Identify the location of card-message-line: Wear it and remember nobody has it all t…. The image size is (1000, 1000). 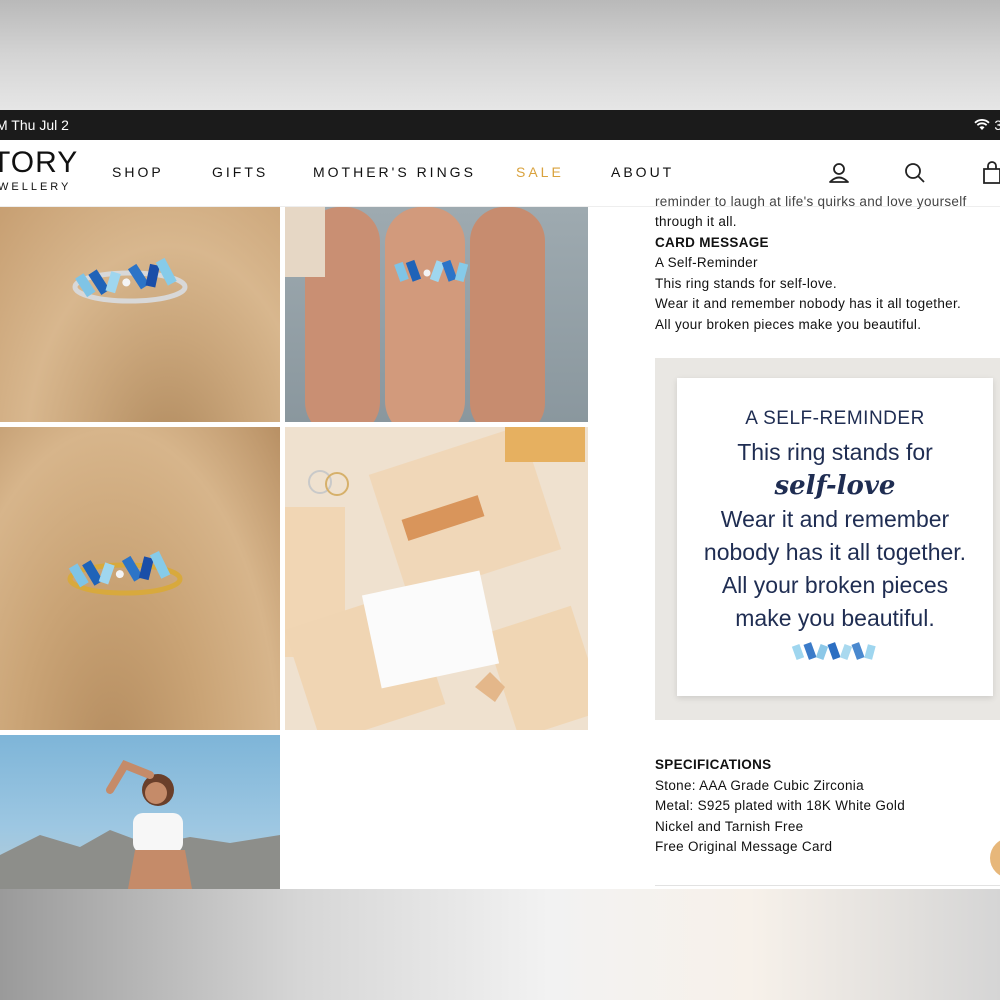
(808, 303).